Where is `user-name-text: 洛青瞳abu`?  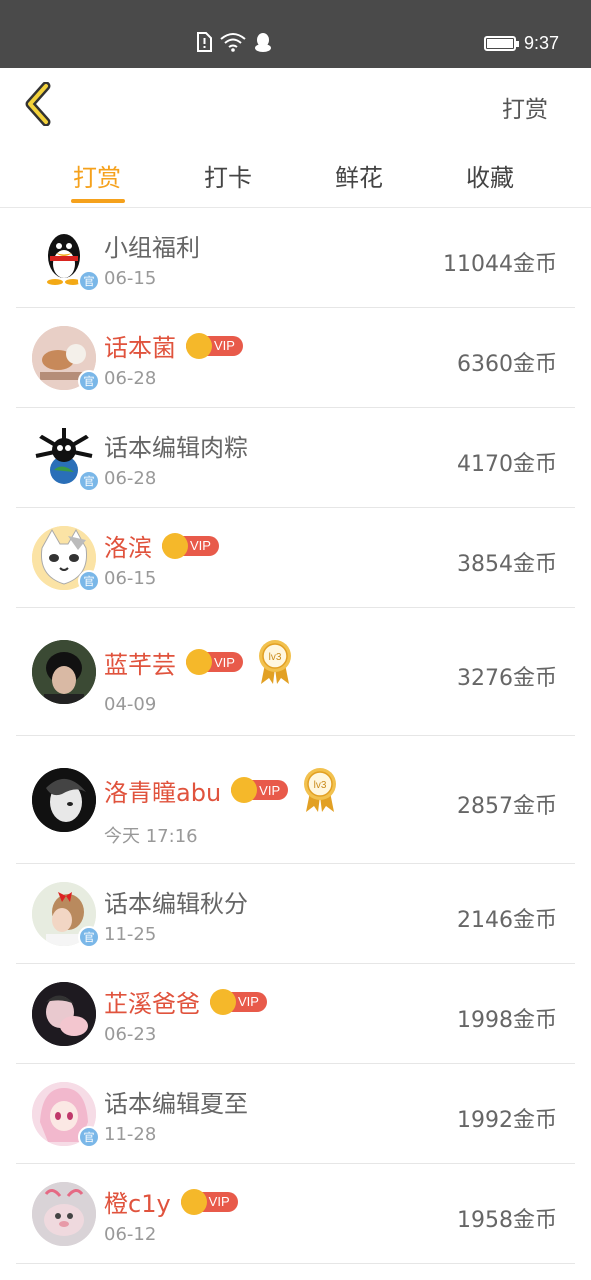 user-name-text: 洛青瞳abu is located at coordinates (162, 790).